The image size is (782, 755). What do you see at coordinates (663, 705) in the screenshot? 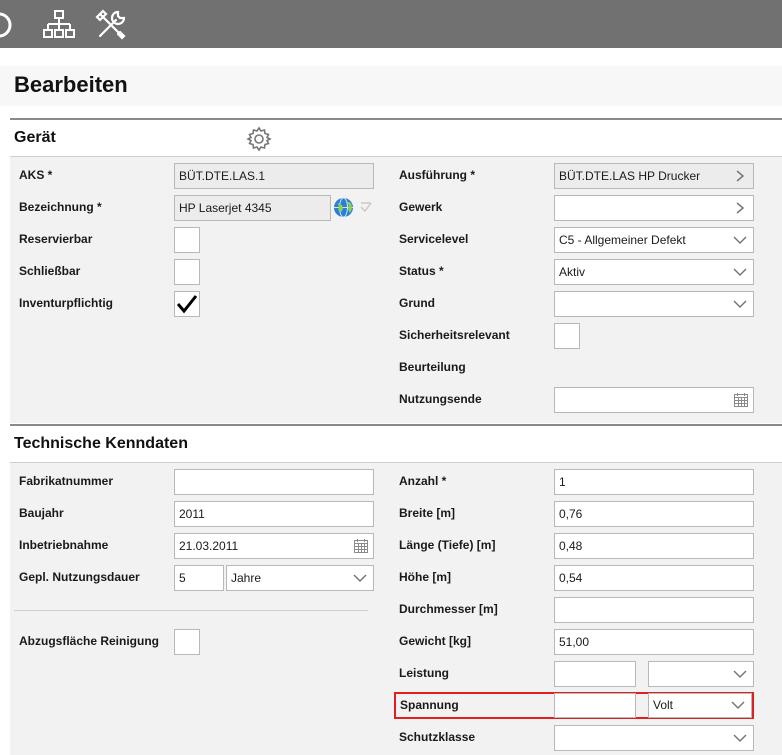
I see `spannung-unit-value: Volt` at bounding box center [663, 705].